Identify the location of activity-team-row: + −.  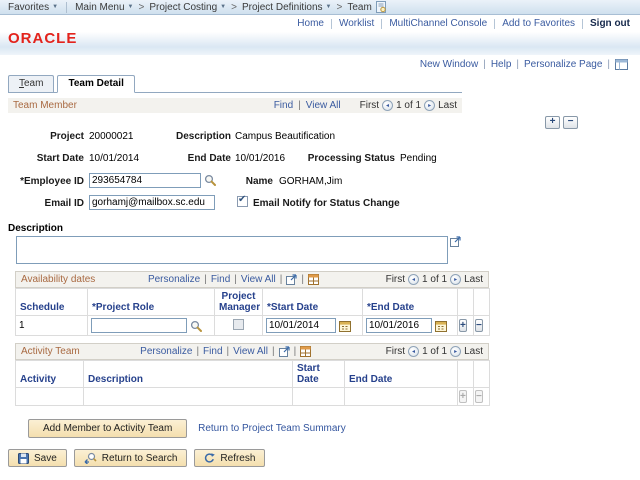
(252, 396).